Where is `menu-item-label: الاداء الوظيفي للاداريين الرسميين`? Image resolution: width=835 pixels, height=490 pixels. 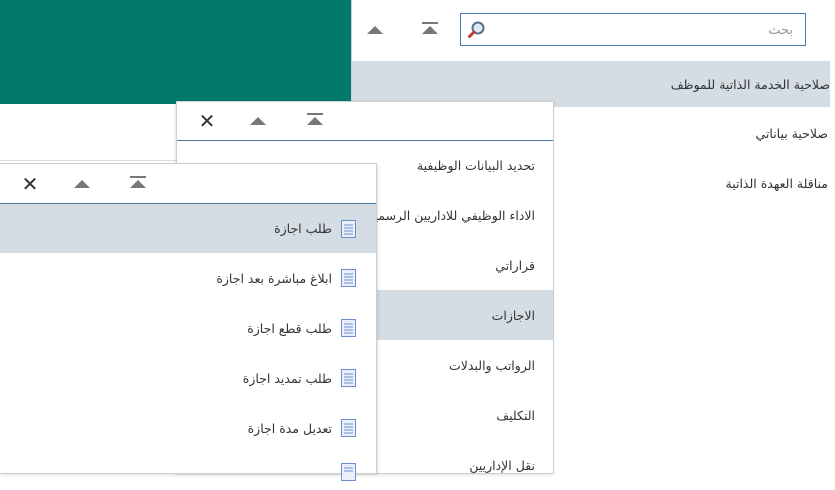
menu-item-label: الاداء الوظيفي للاداريين الرسميين is located at coordinates (448, 215).